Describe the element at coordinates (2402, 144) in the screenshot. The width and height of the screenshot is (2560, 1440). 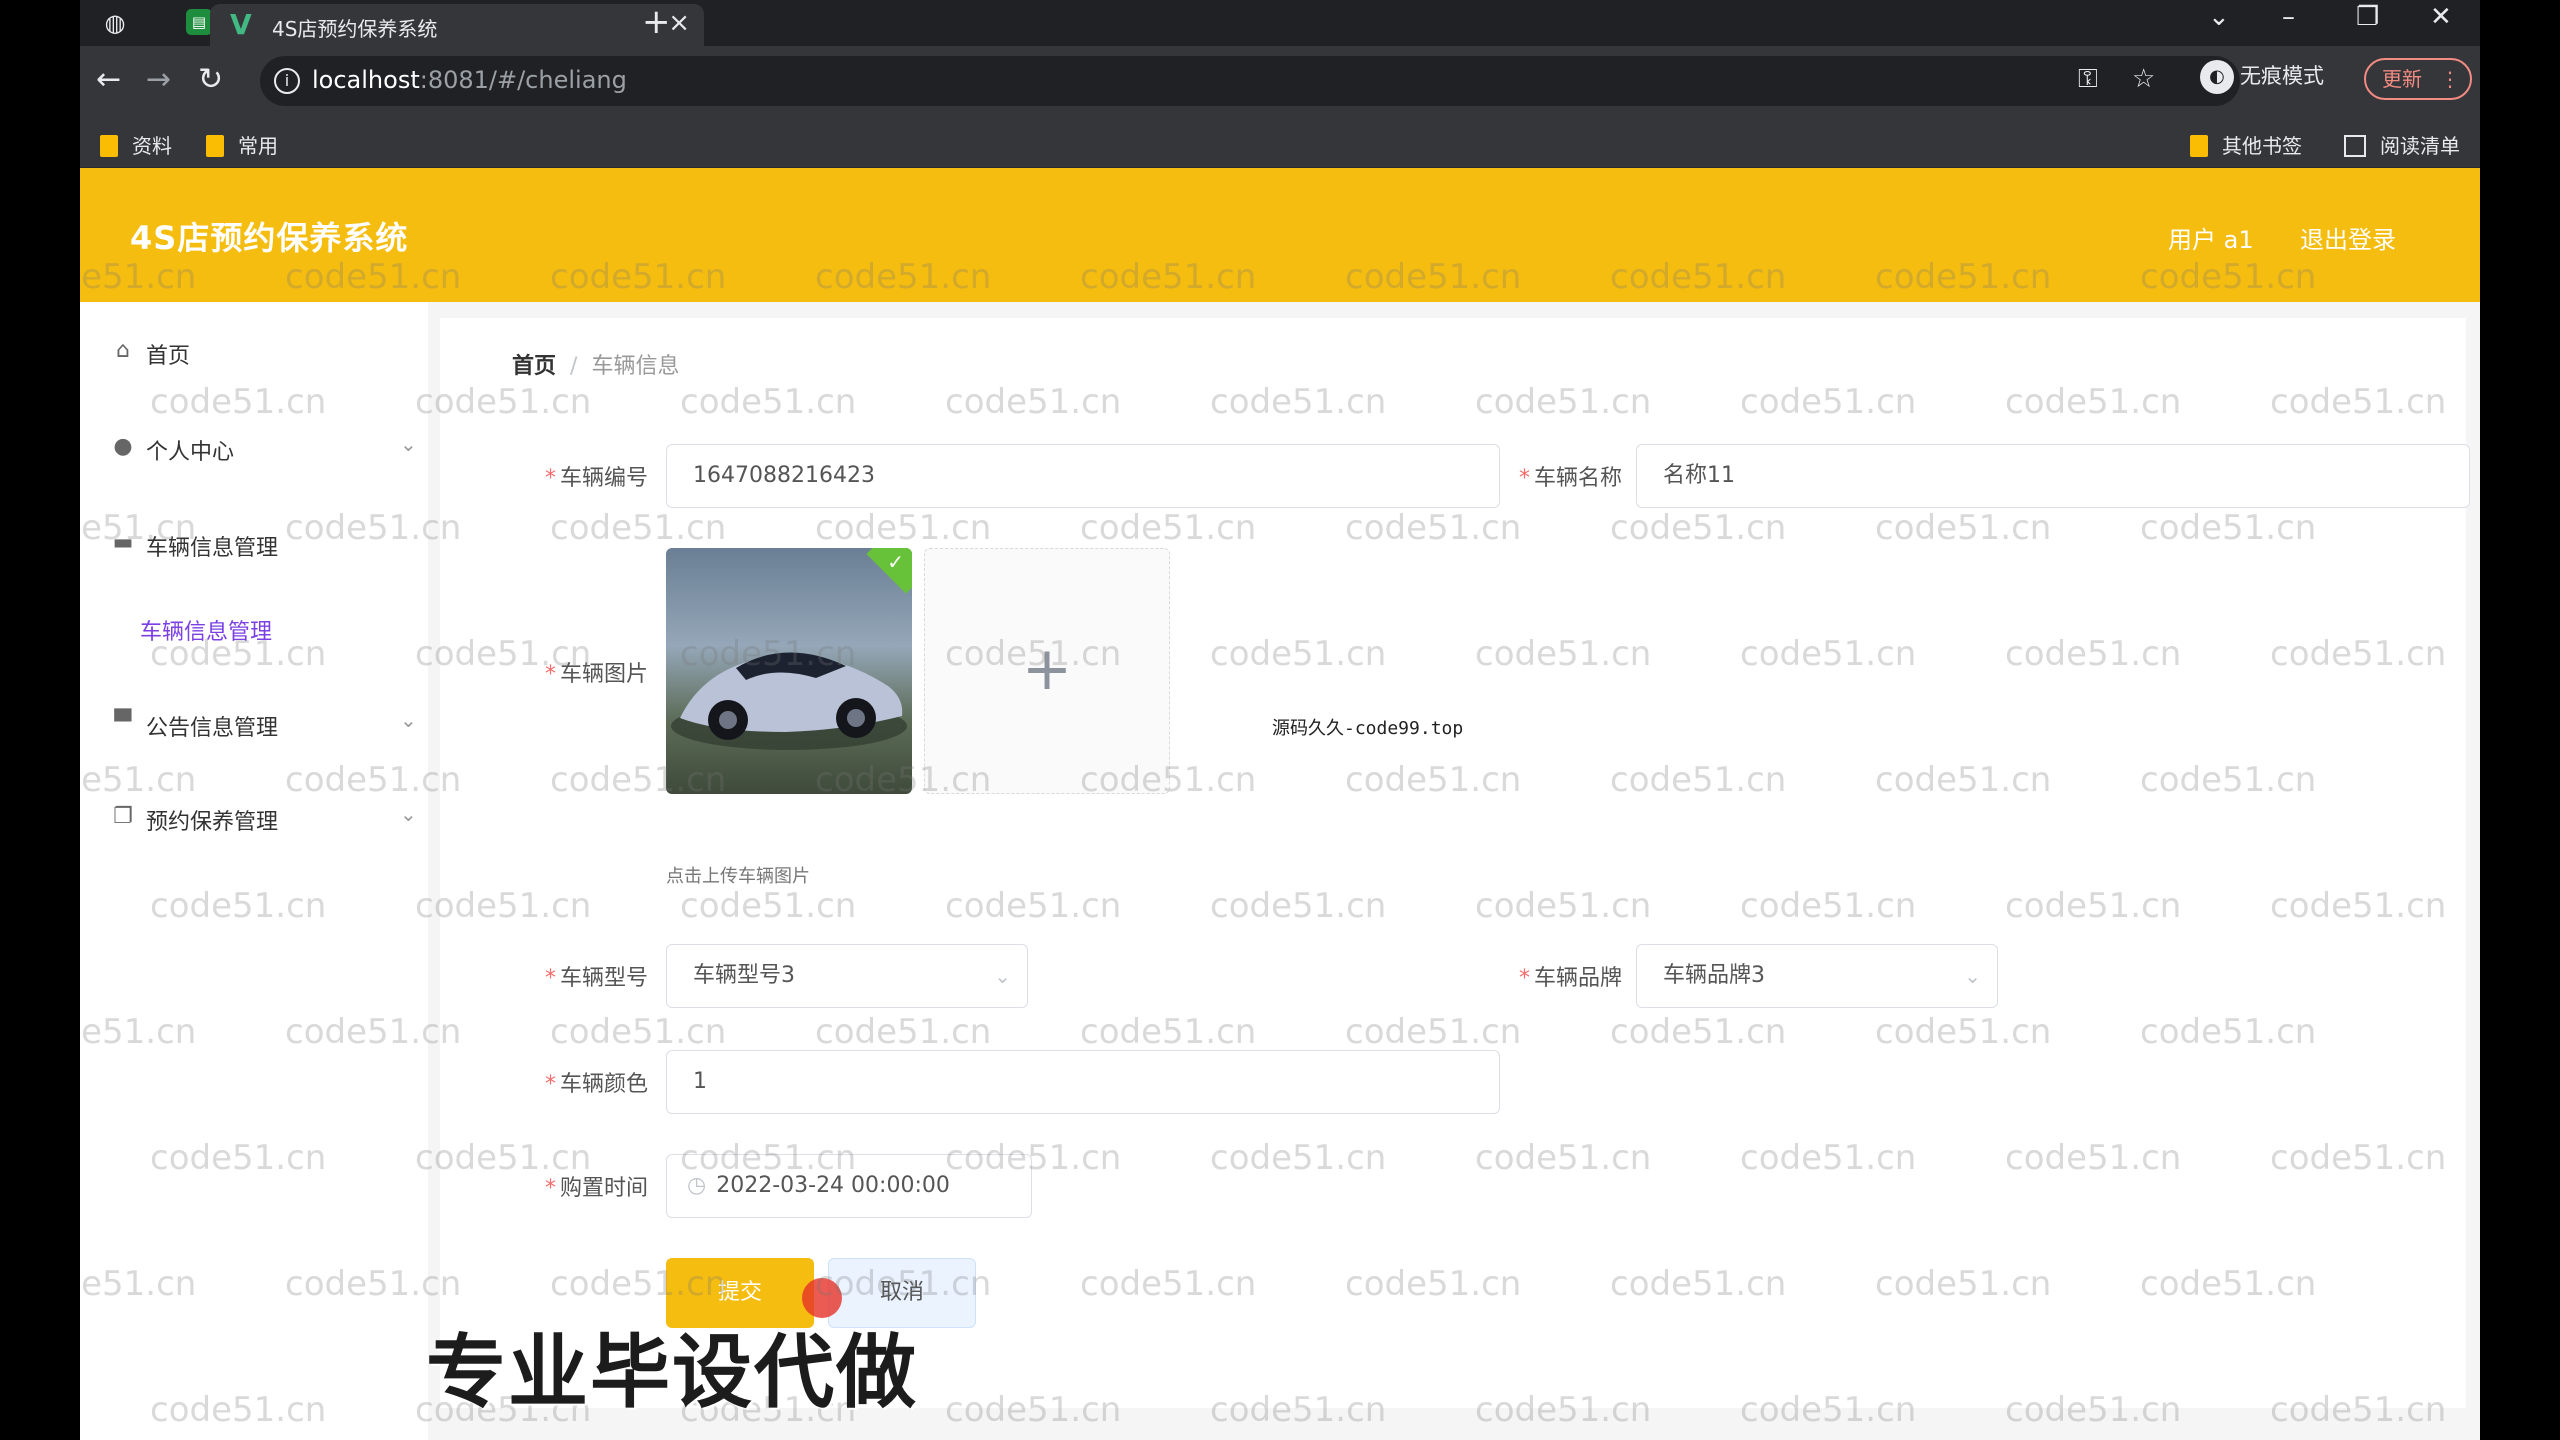
I see `reading-list: 阅读清单` at that location.